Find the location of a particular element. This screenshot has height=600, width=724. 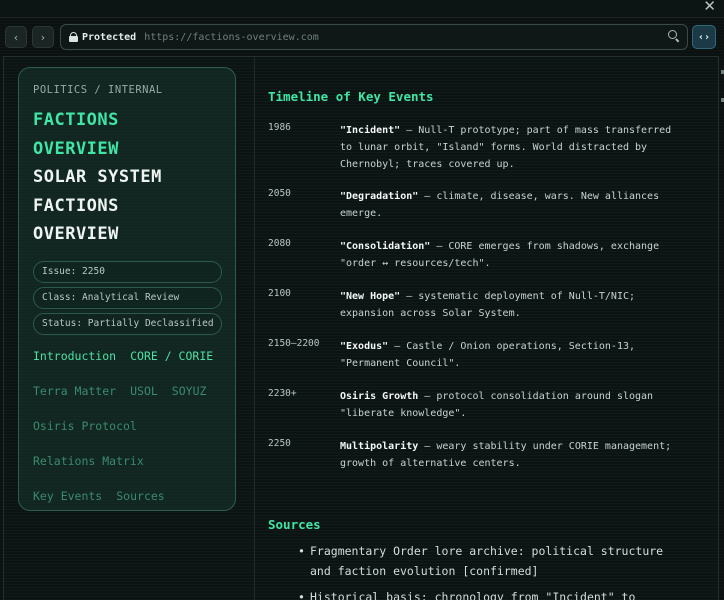

event-year: 2150–2200 is located at coordinates (294, 343).